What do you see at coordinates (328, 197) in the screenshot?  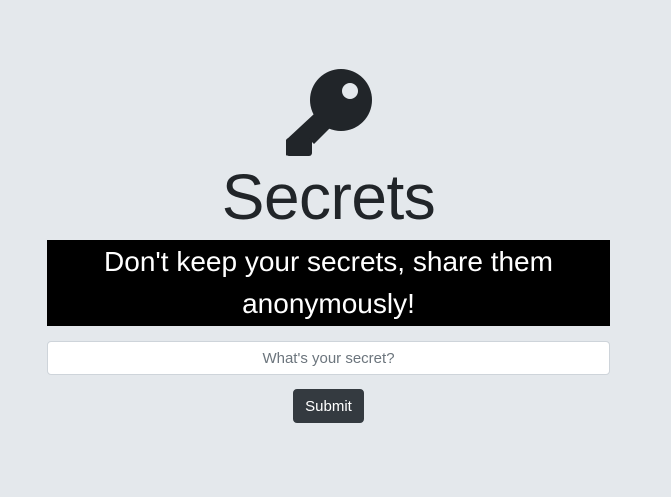 I see `page-title: Secrets` at bounding box center [328, 197].